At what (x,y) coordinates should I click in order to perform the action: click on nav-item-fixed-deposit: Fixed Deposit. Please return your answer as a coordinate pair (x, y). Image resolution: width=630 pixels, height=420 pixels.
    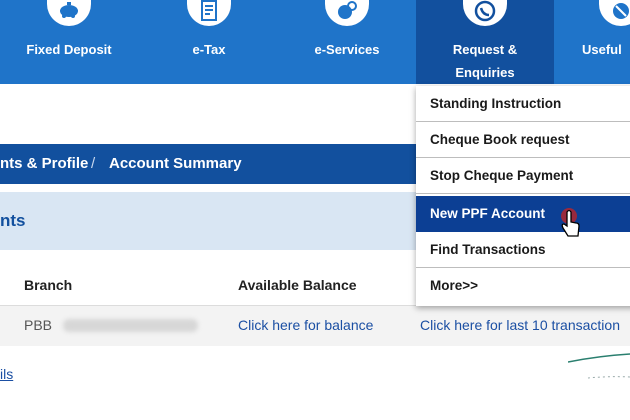
    Looking at the image, I should click on (69, 42).